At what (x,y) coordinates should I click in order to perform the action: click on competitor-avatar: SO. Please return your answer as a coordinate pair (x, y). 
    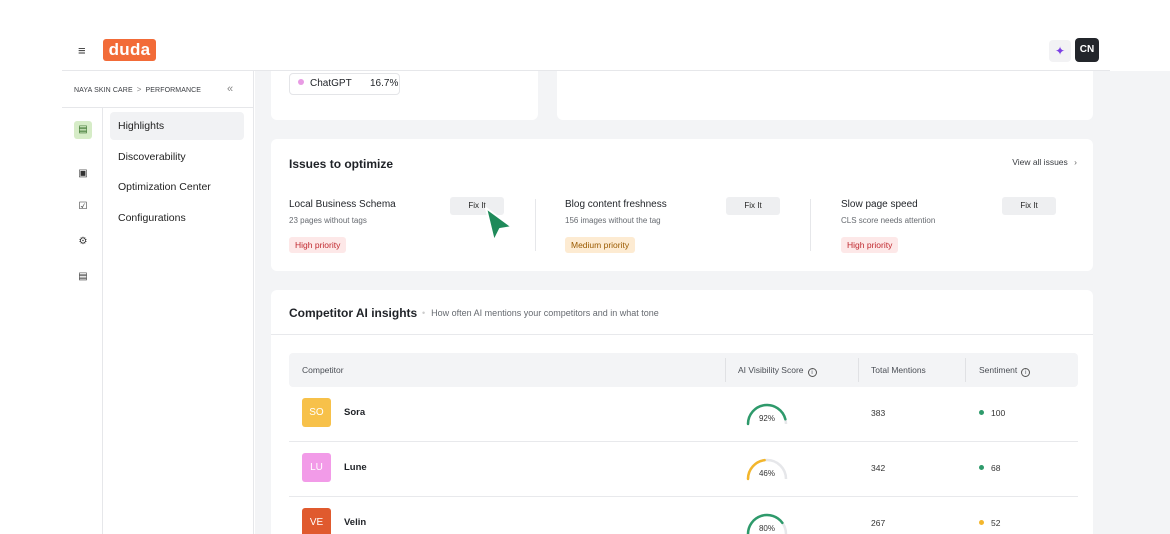
    Looking at the image, I should click on (316, 412).